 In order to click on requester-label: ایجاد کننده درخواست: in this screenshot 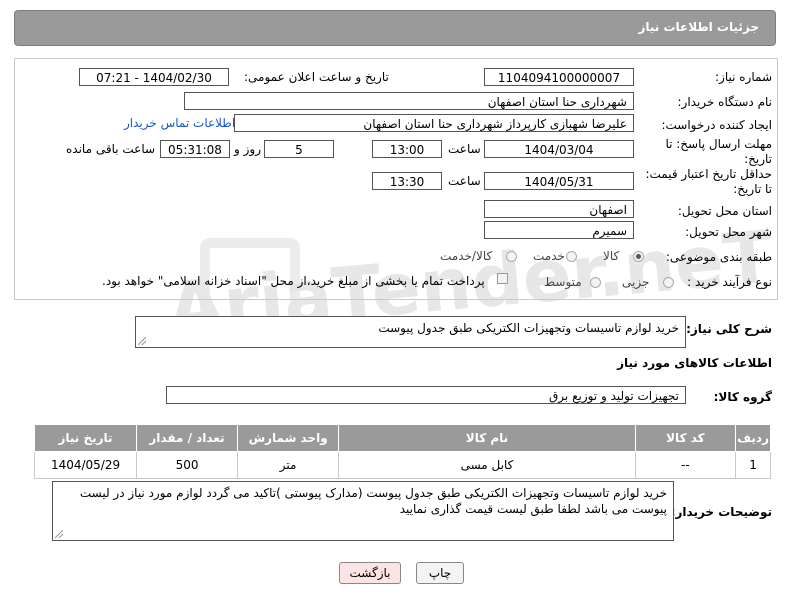, I will do `click(716, 125)`.